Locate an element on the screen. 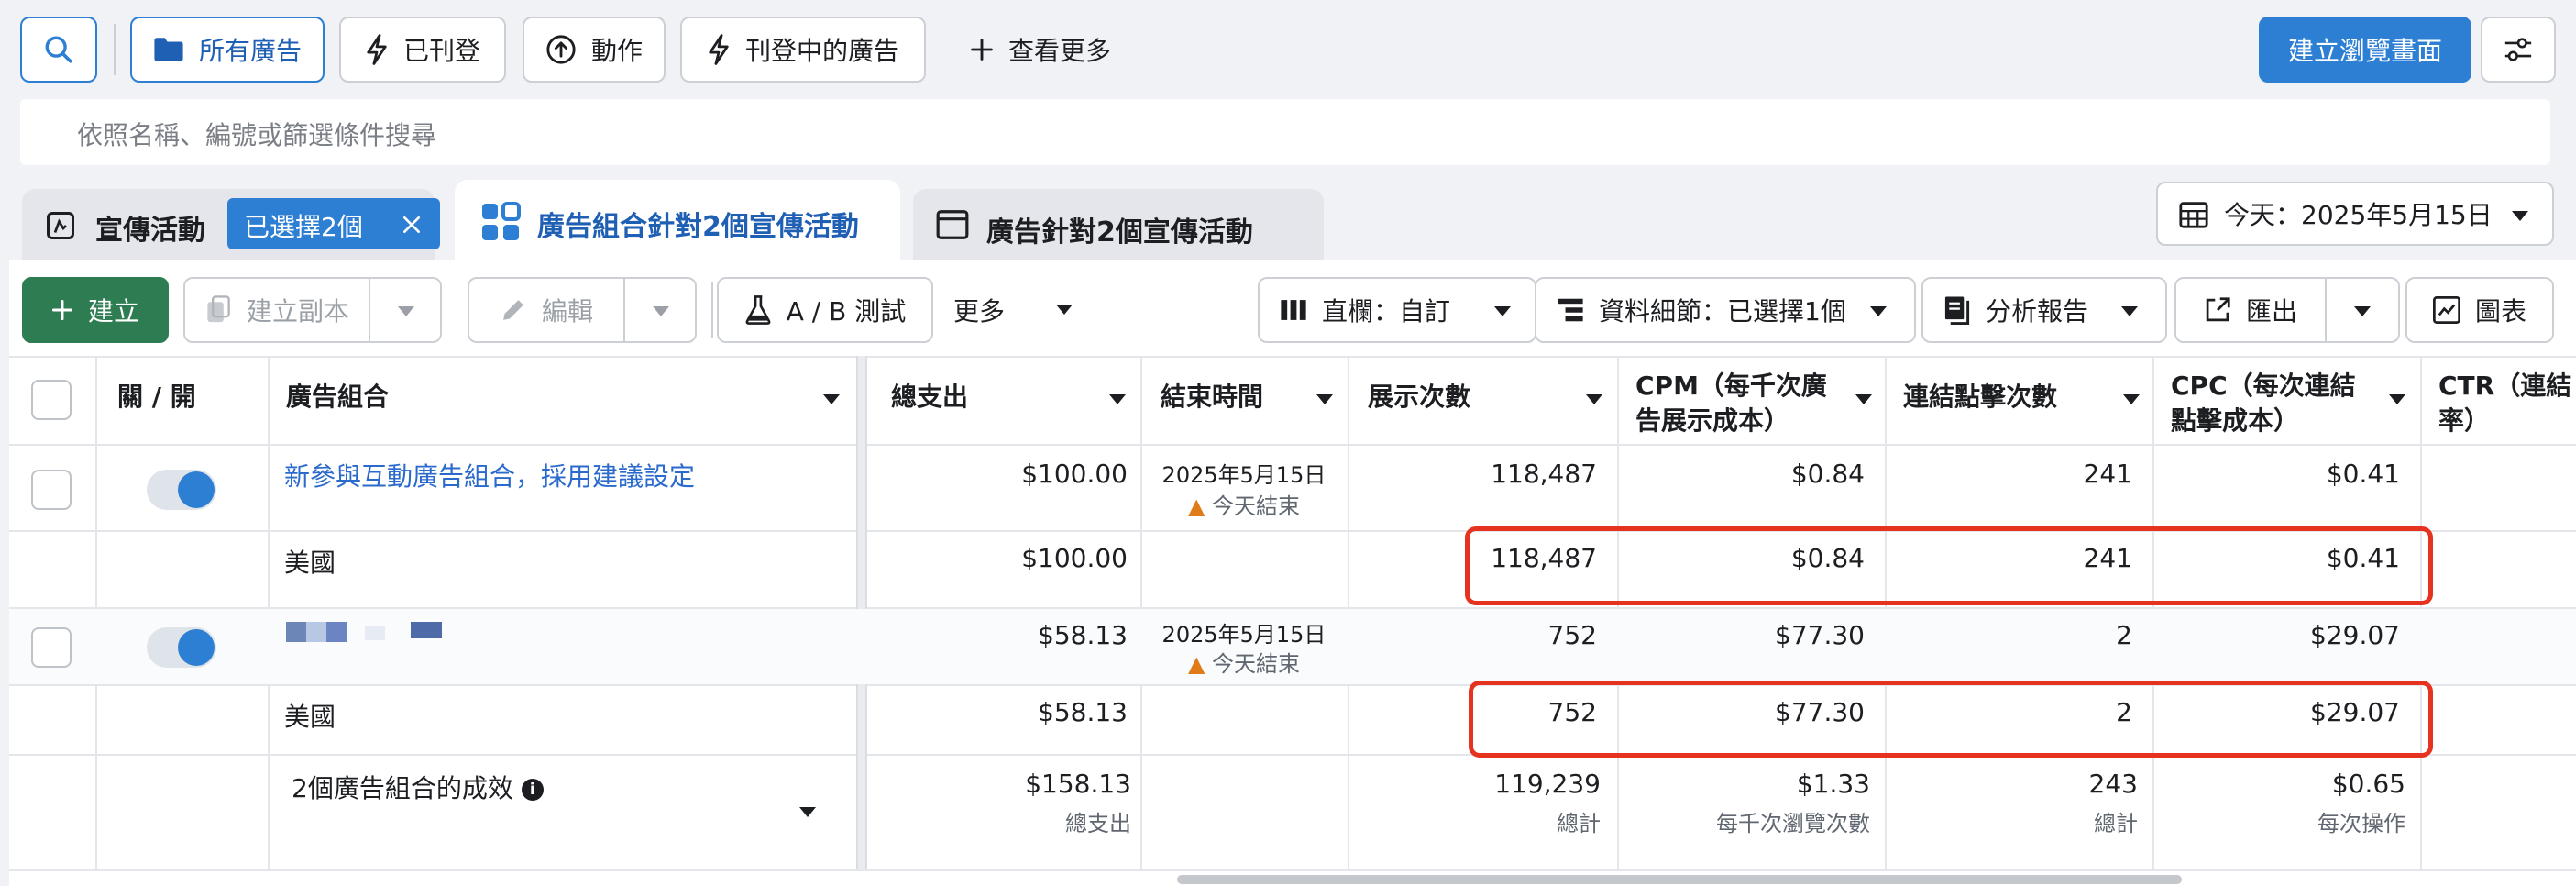 The image size is (2576, 886). tab-campaigns: 宣傳活動 已選擇2個 is located at coordinates (231, 225).